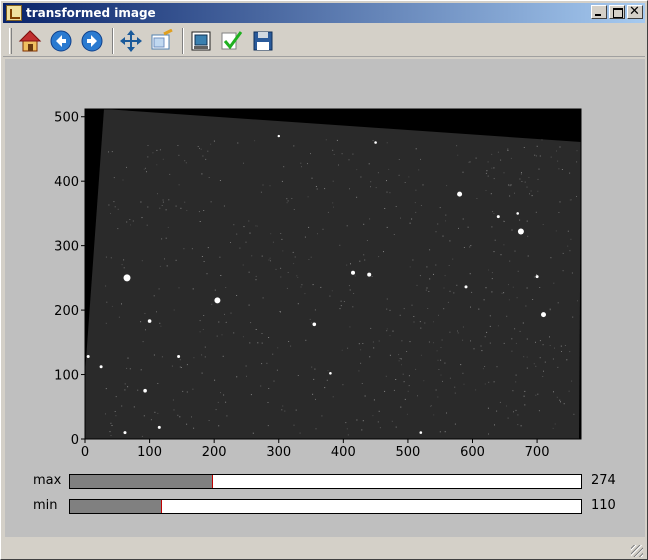 This screenshot has height=560, width=648. I want to click on min-slider-fill, so click(116, 506).